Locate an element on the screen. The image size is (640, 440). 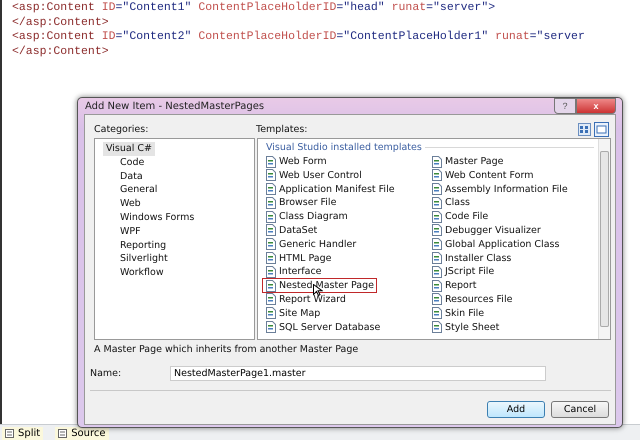
template-item: Global Application Class is located at coordinates (495, 244).